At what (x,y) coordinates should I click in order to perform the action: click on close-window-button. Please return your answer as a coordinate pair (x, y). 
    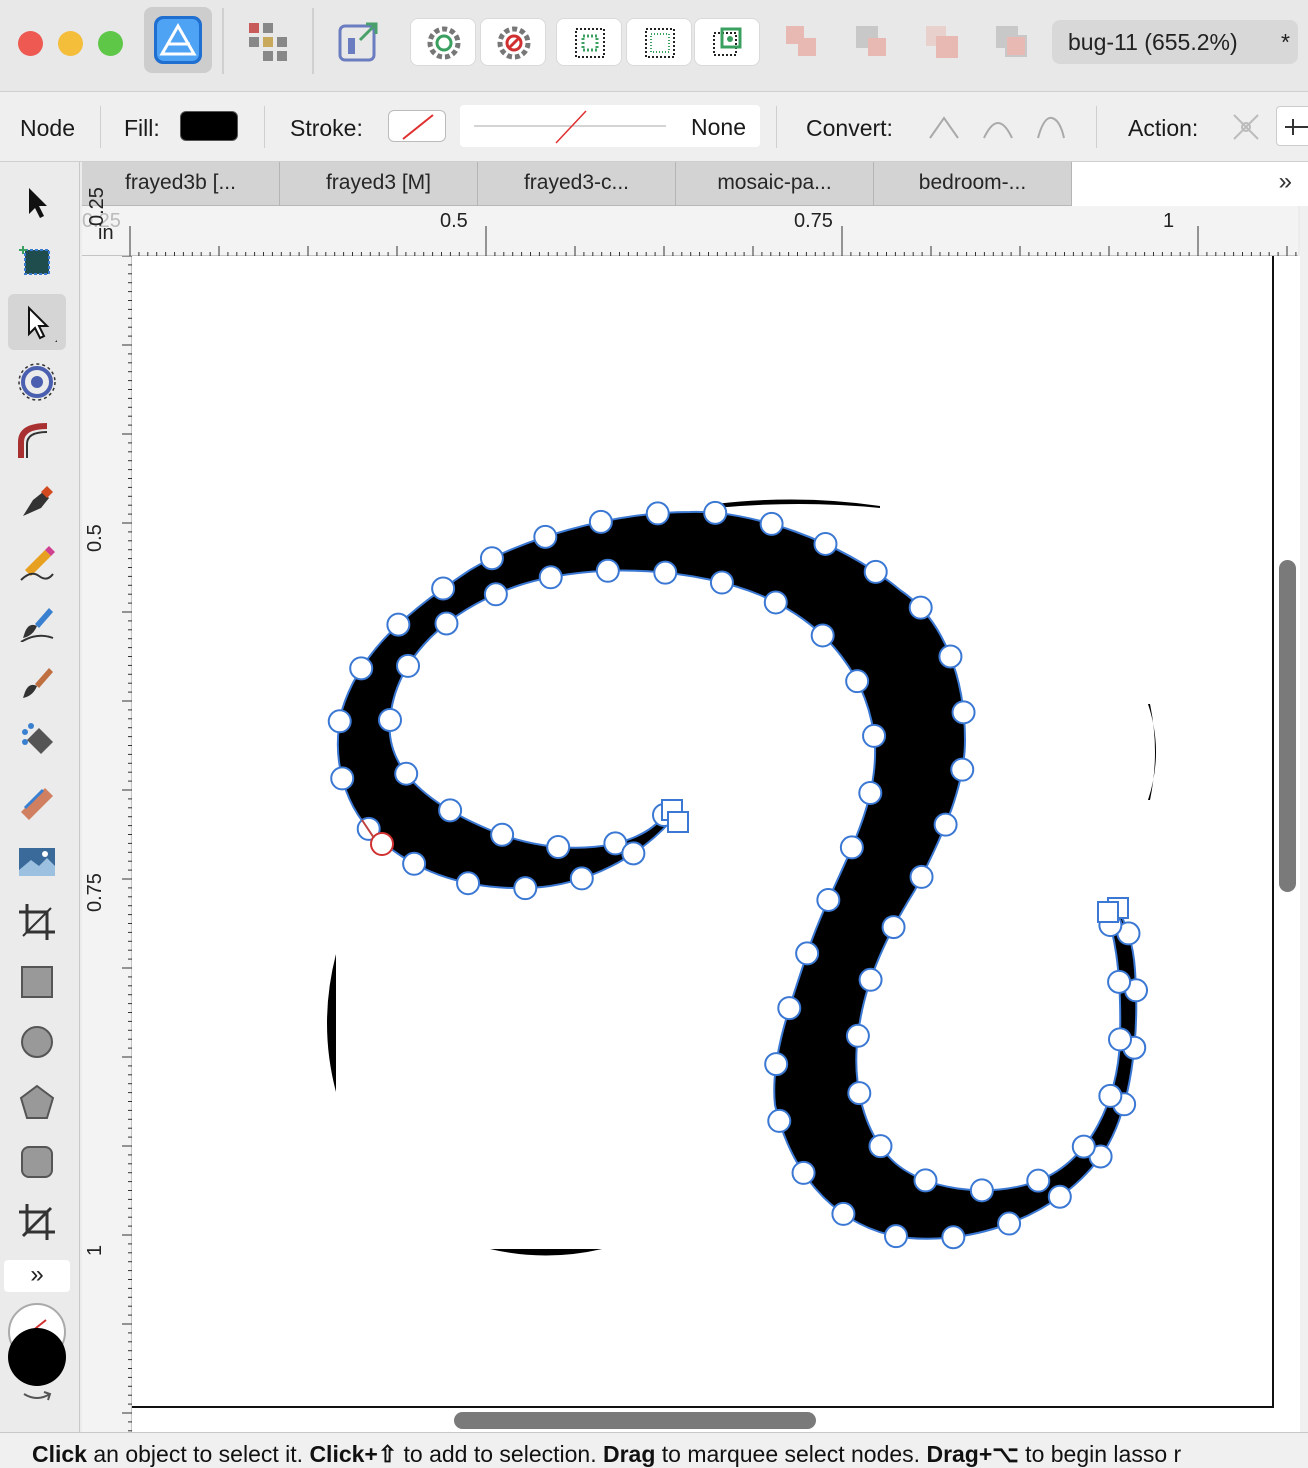
    Looking at the image, I should click on (30, 43).